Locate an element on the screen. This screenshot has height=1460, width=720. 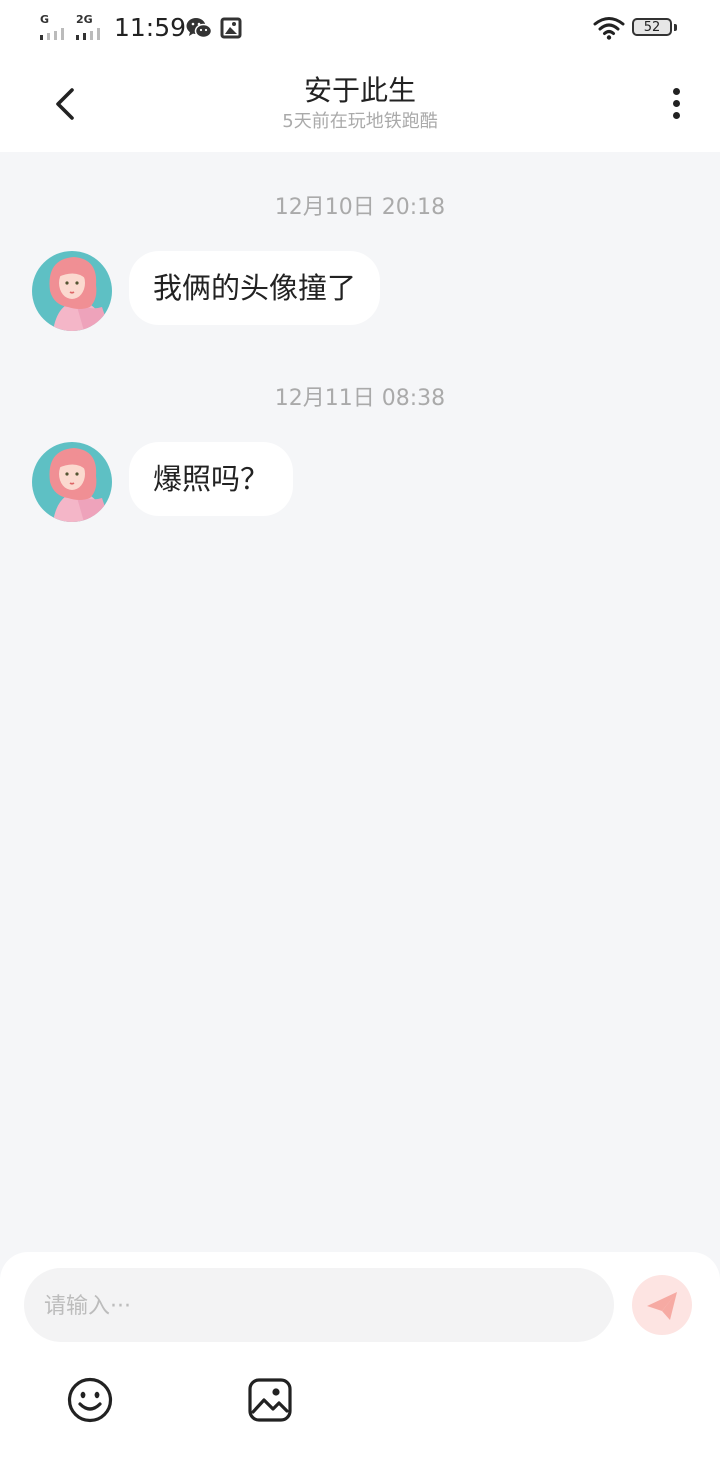
clock: 11:59 is located at coordinates (150, 27).